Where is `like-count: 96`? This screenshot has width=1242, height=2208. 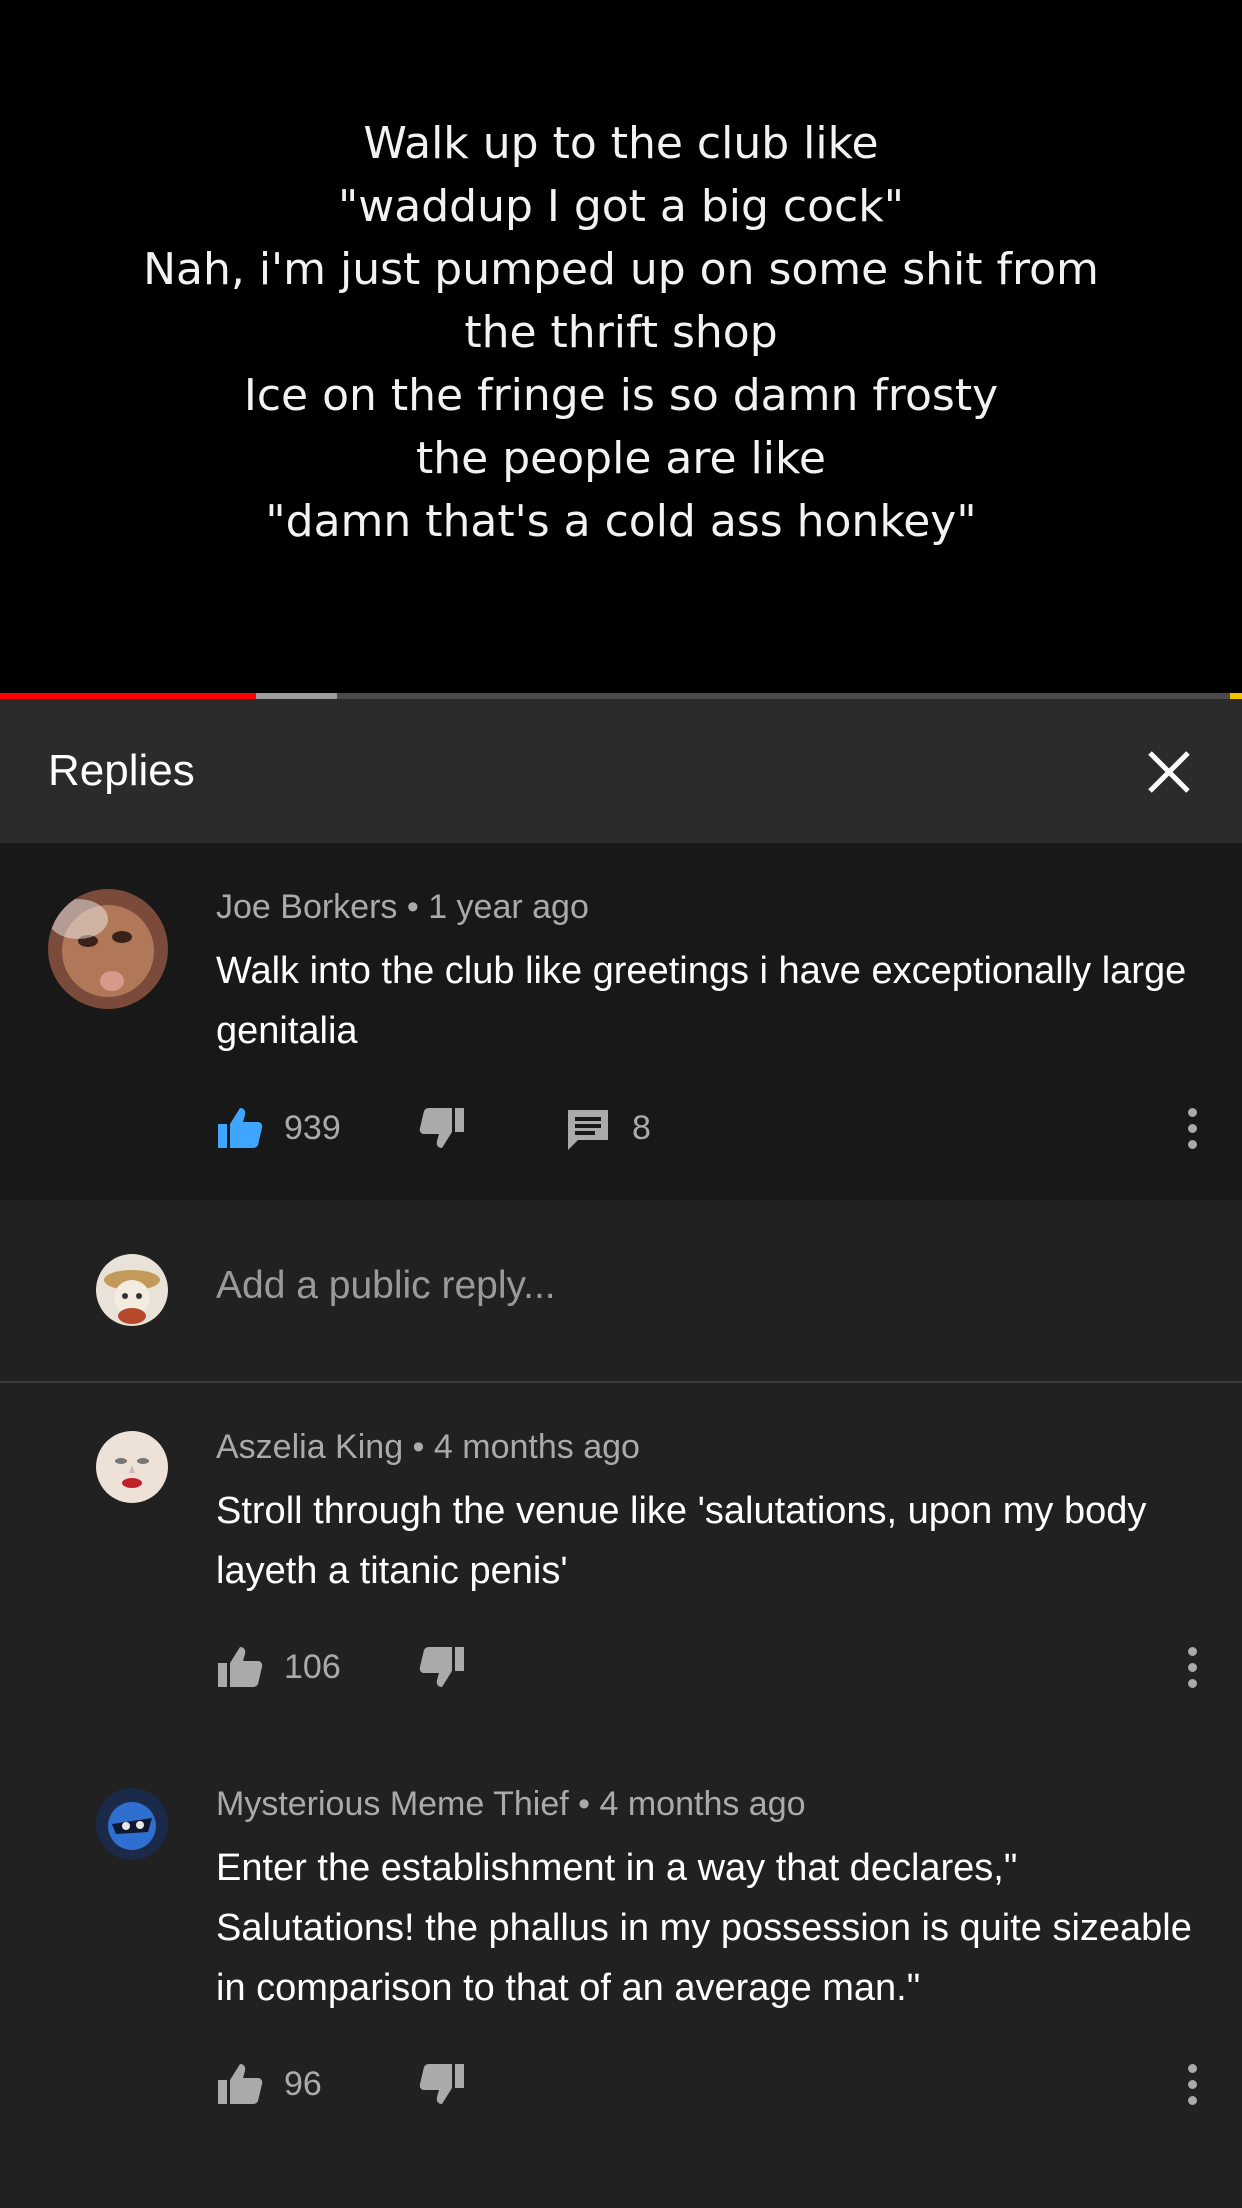
like-count: 96 is located at coordinates (303, 2083).